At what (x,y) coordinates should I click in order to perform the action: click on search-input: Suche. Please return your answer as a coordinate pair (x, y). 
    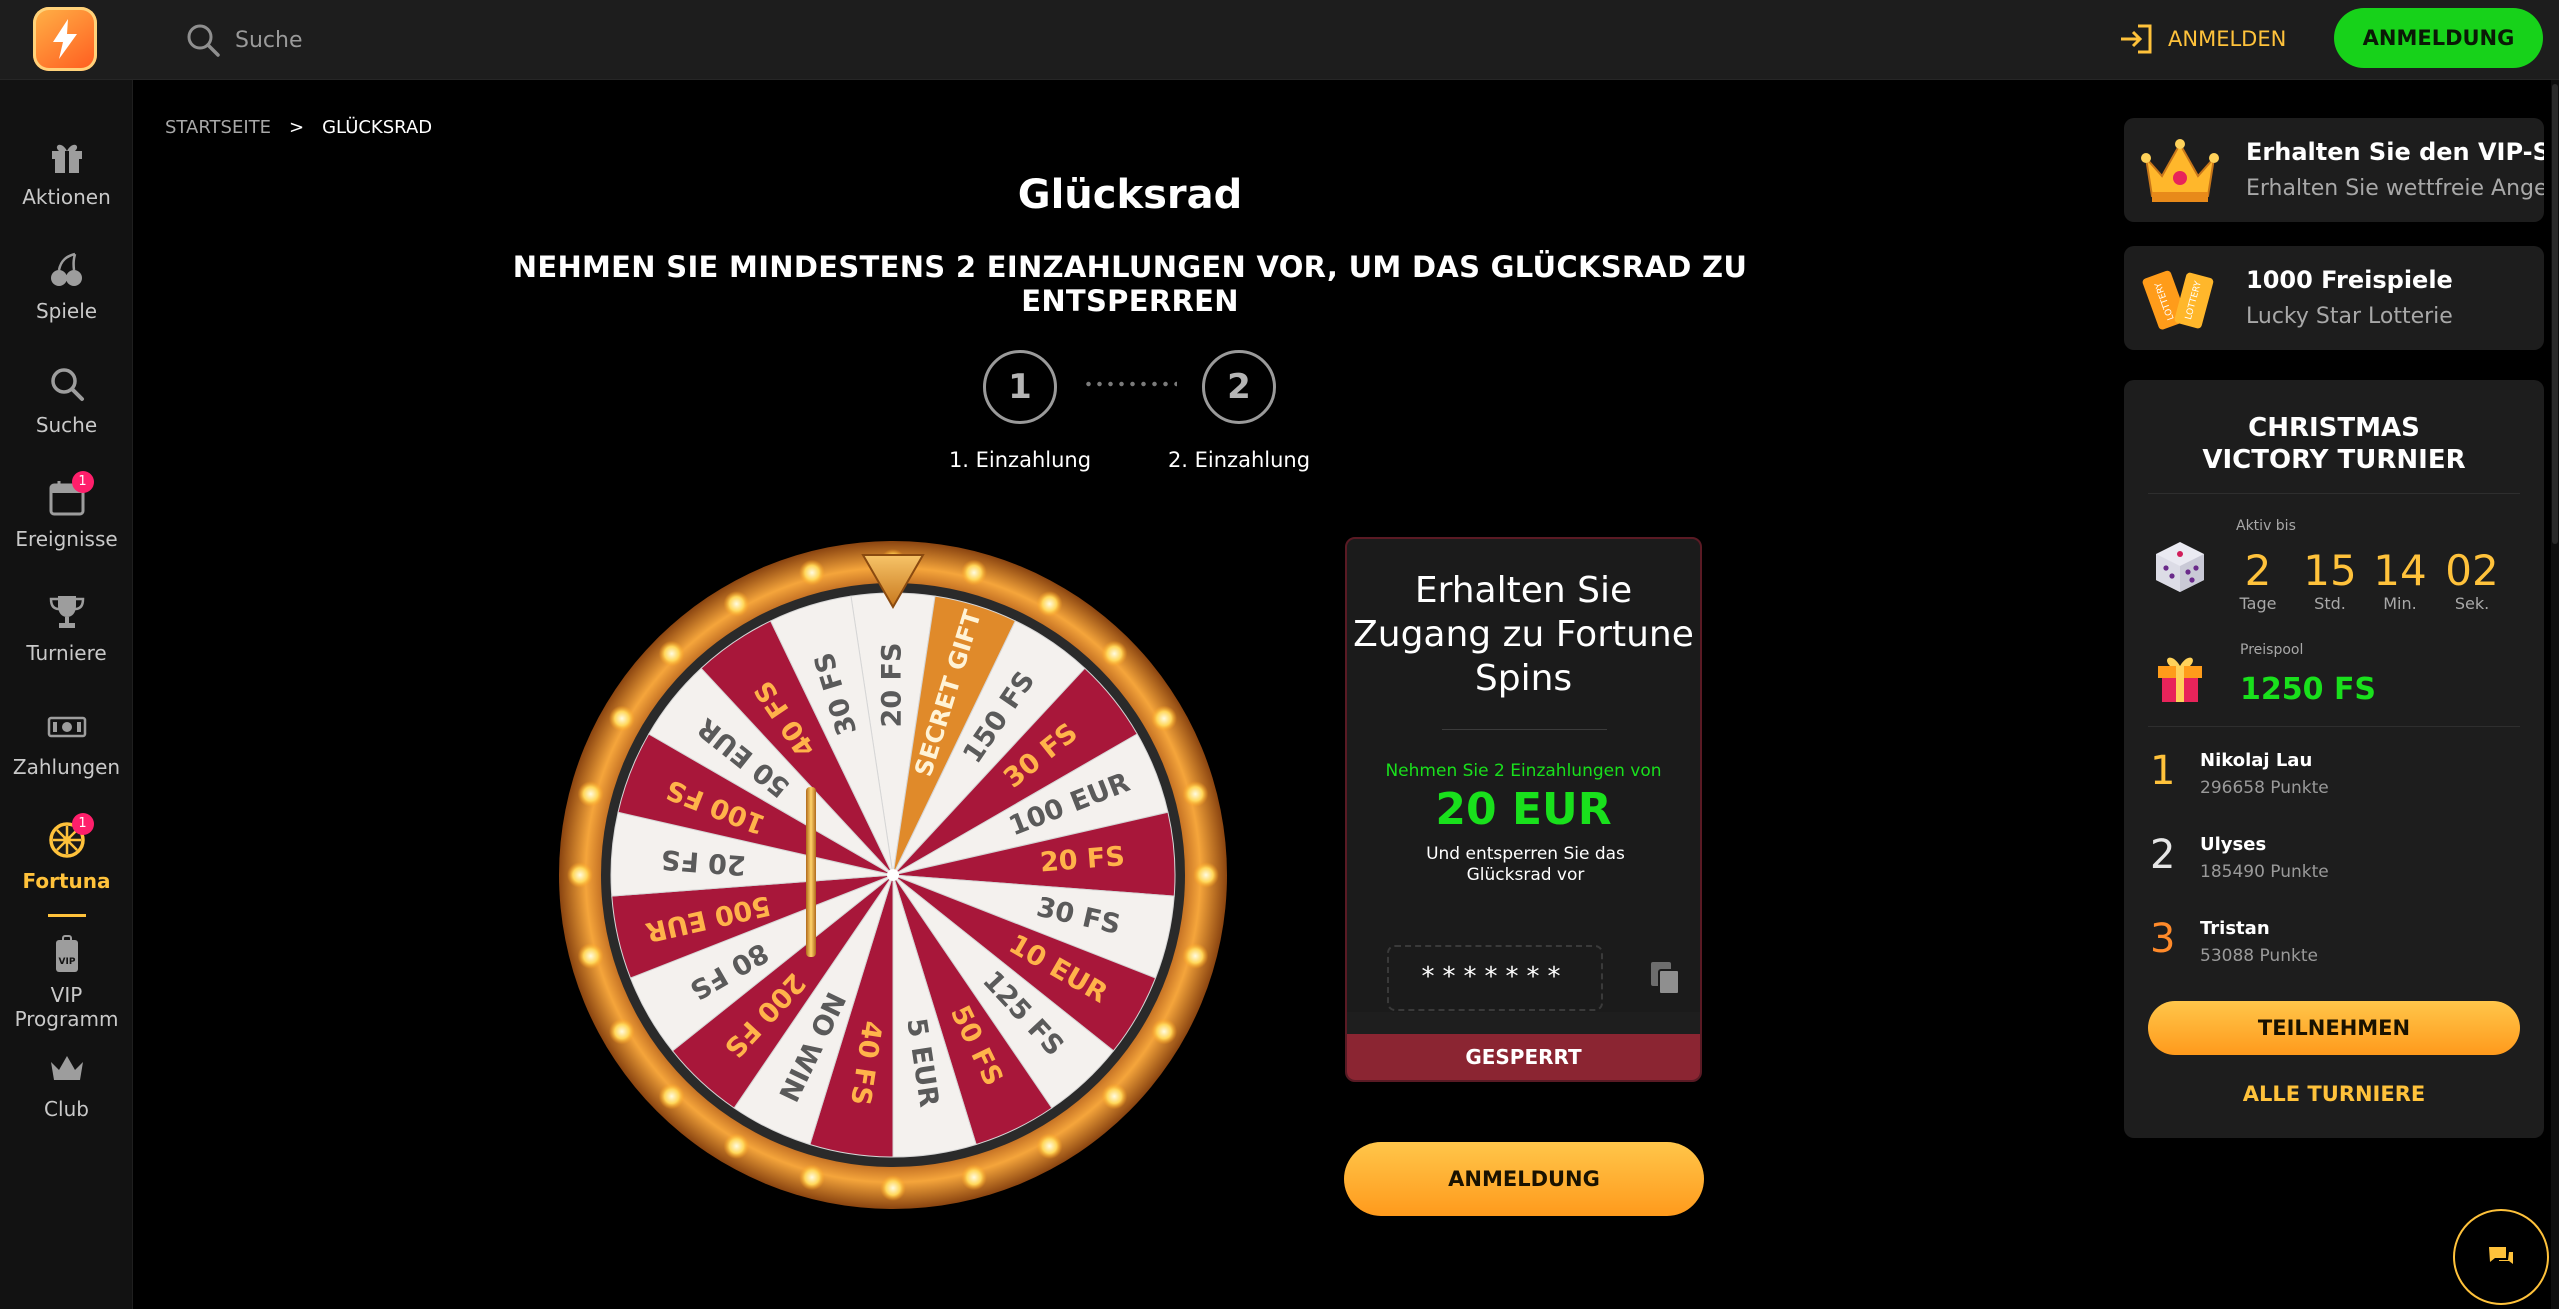
    Looking at the image, I should click on (268, 40).